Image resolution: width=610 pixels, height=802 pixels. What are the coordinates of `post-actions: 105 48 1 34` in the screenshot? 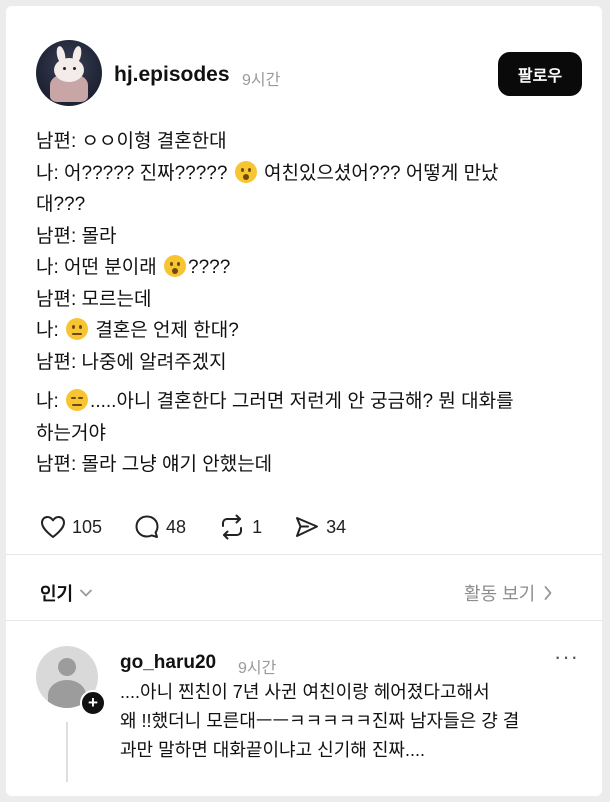 It's located at (209, 527).